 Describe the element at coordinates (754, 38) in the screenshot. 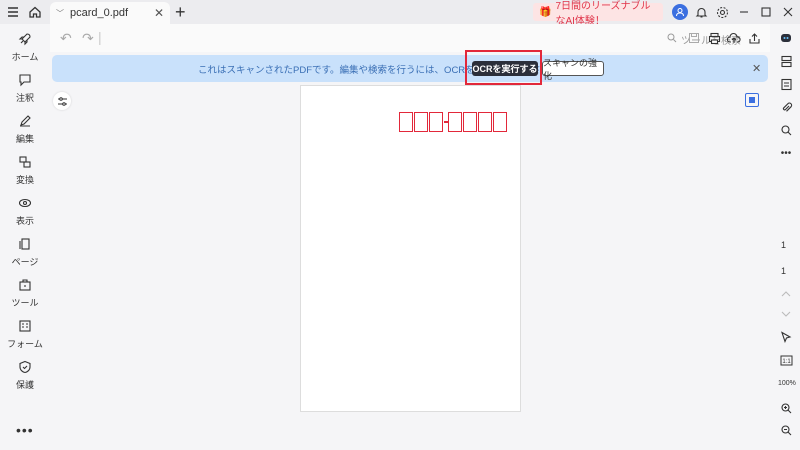

I see `share-icon` at that location.